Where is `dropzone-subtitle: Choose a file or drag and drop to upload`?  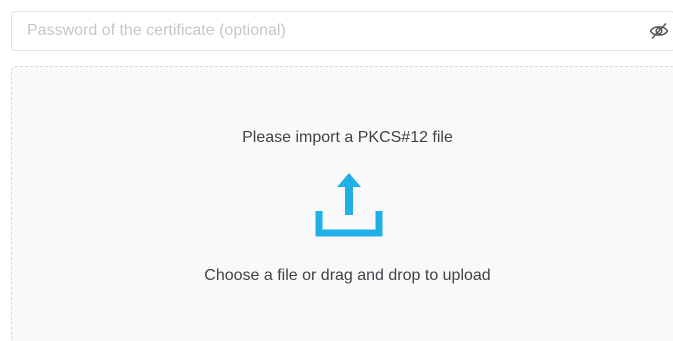
dropzone-subtitle: Choose a file or drag and drop to upload is located at coordinates (347, 275).